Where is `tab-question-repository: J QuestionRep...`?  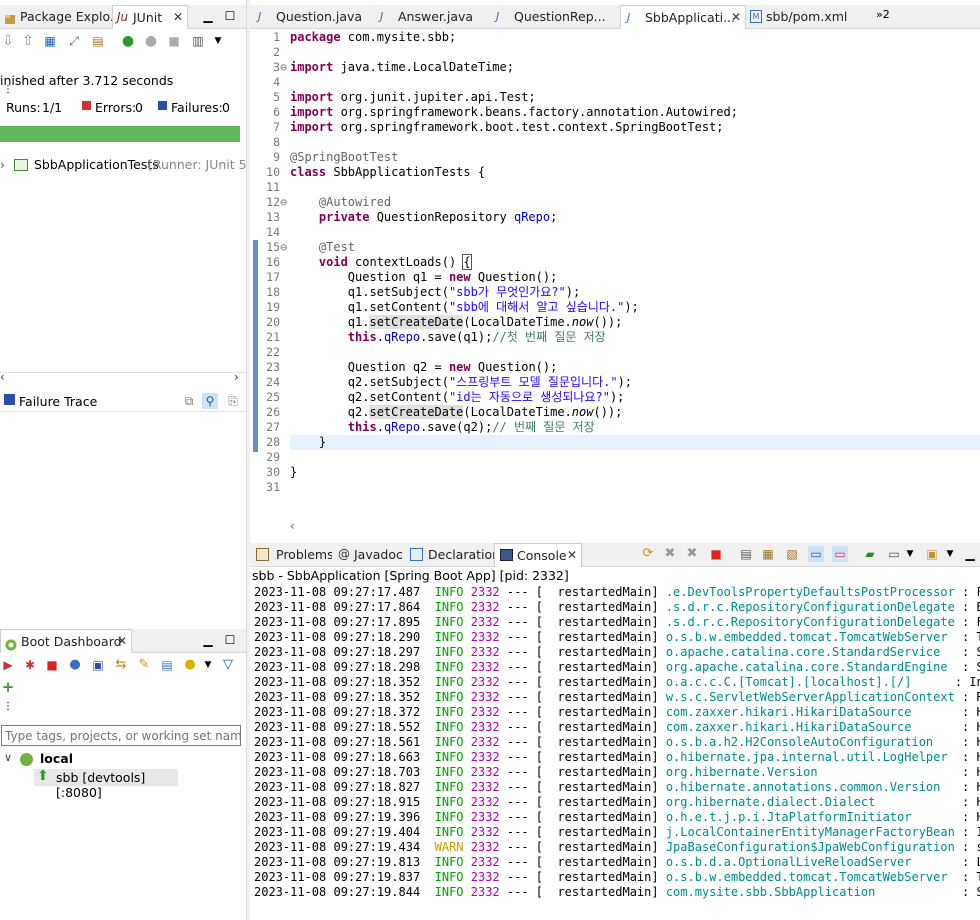
tab-question-repository: J QuestionRep... is located at coordinates (554, 17).